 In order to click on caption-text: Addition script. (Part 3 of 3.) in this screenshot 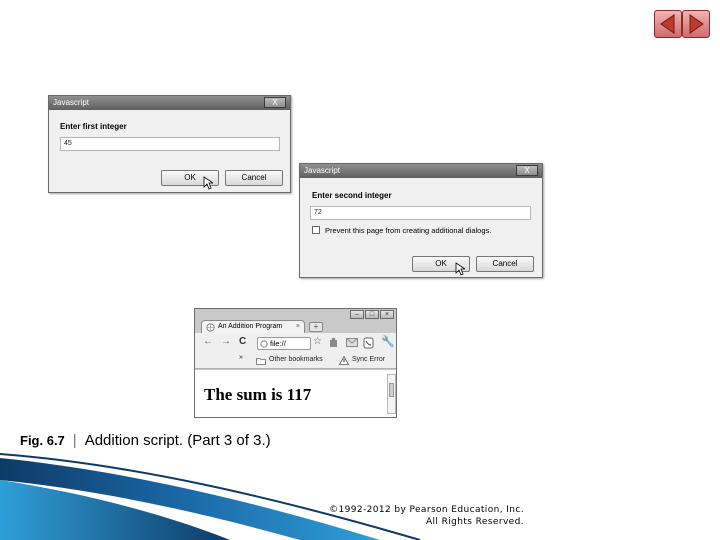, I will do `click(177, 440)`.